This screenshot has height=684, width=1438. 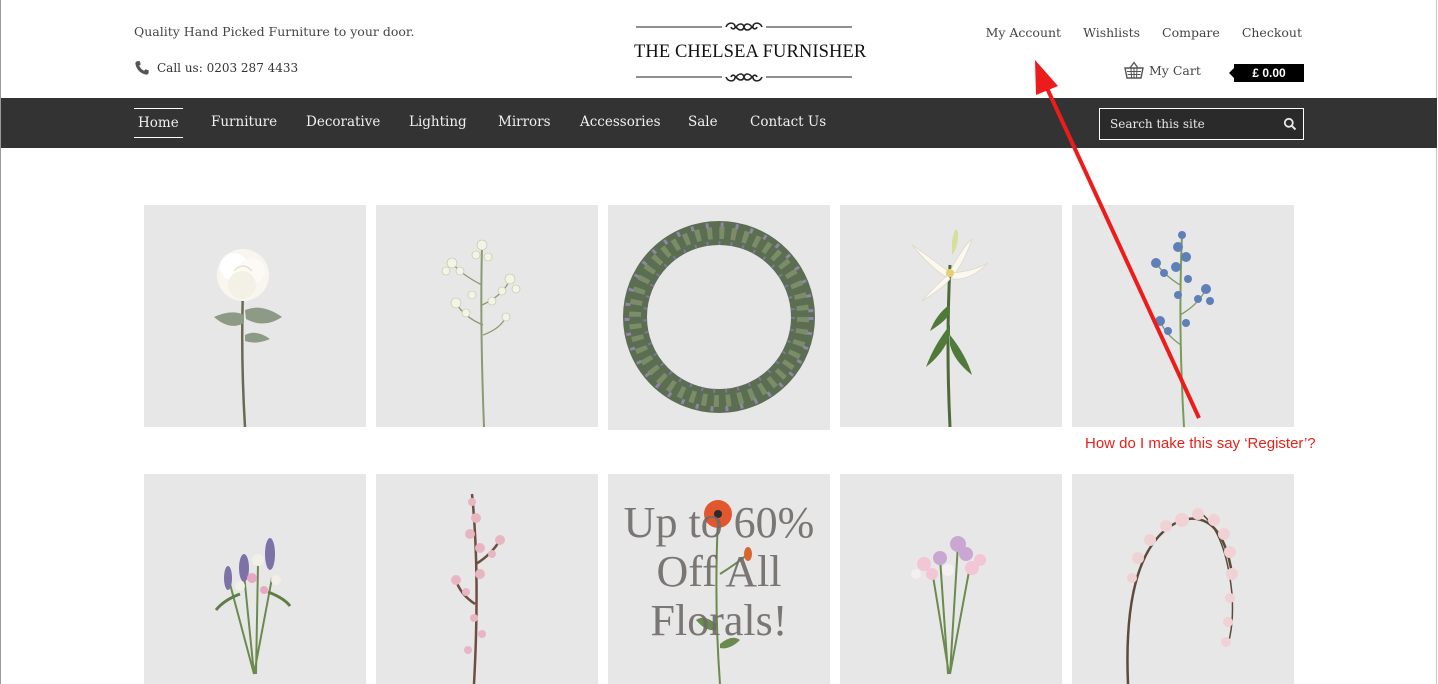 I want to click on white-blossom-stem-icon, so click(x=481, y=333).